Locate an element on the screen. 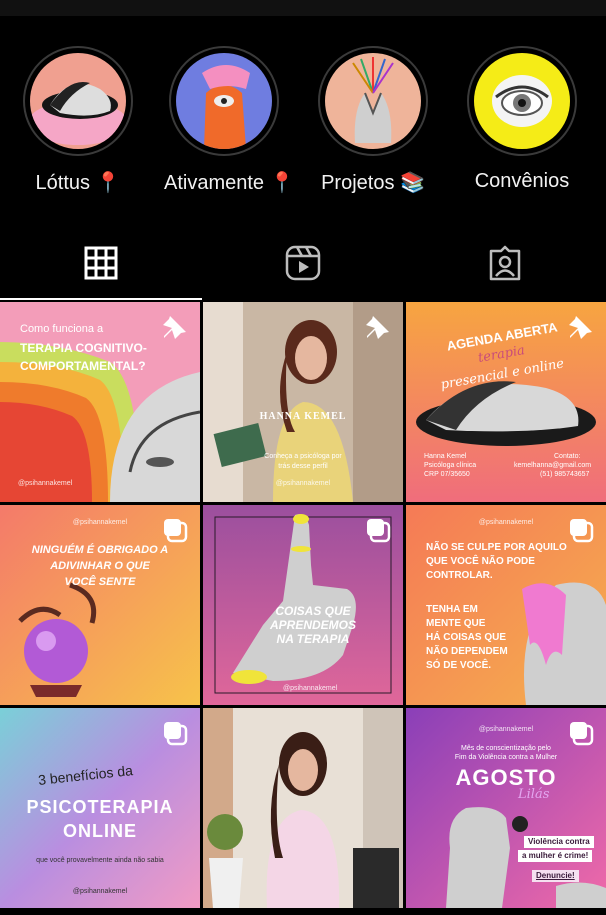  highlight-projetos: Projetos 📚 is located at coordinates (373, 117).